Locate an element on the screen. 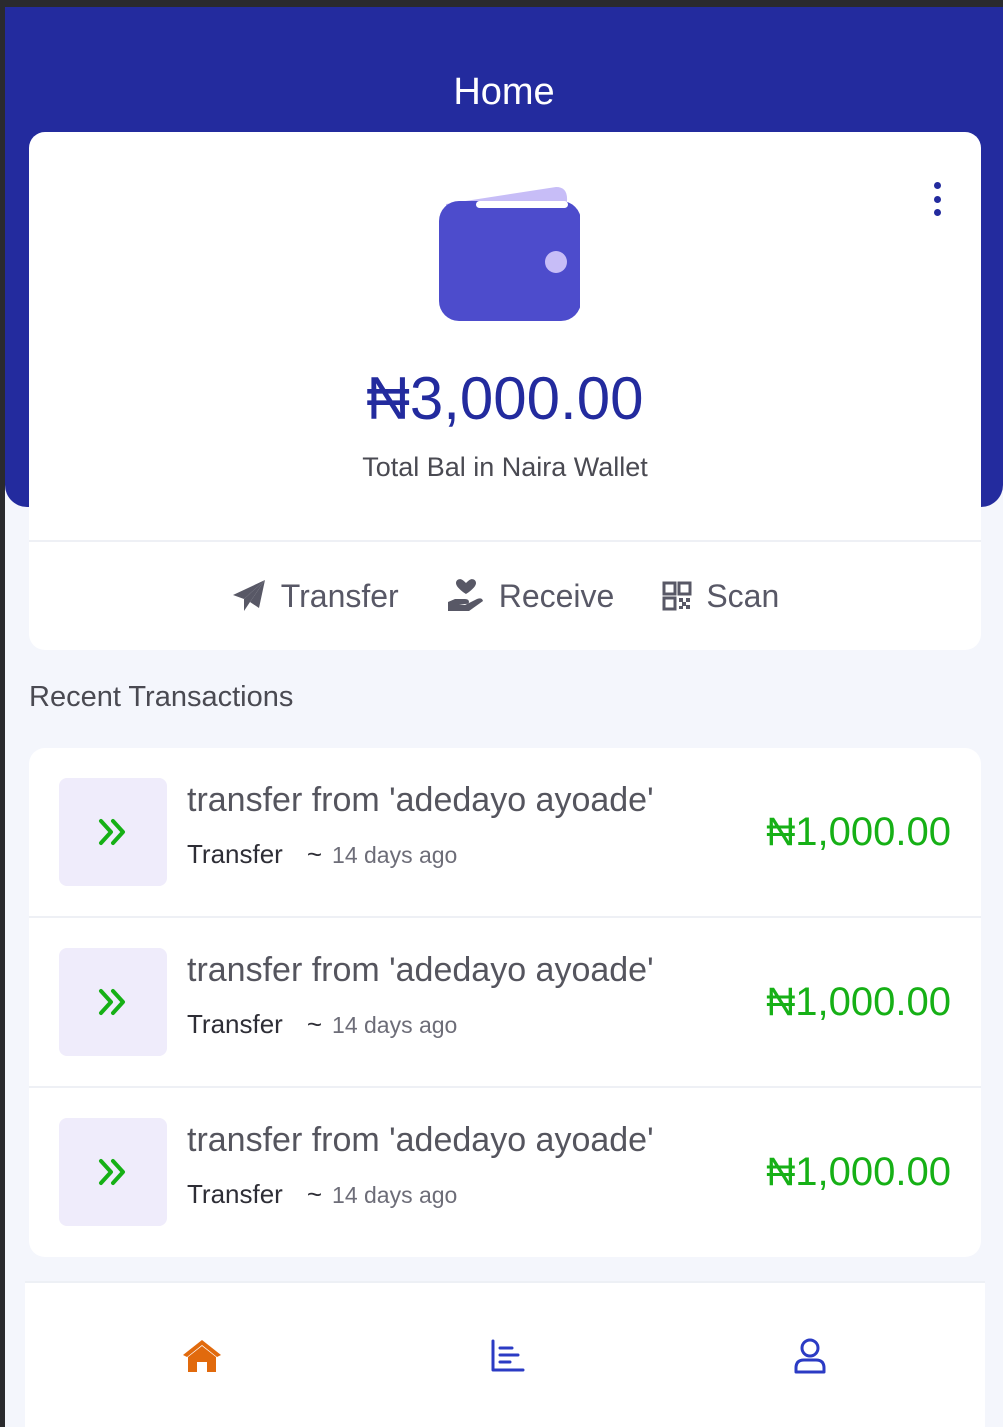 The width and height of the screenshot is (1003, 1427). receive-button: Receive is located at coordinates (531, 596).